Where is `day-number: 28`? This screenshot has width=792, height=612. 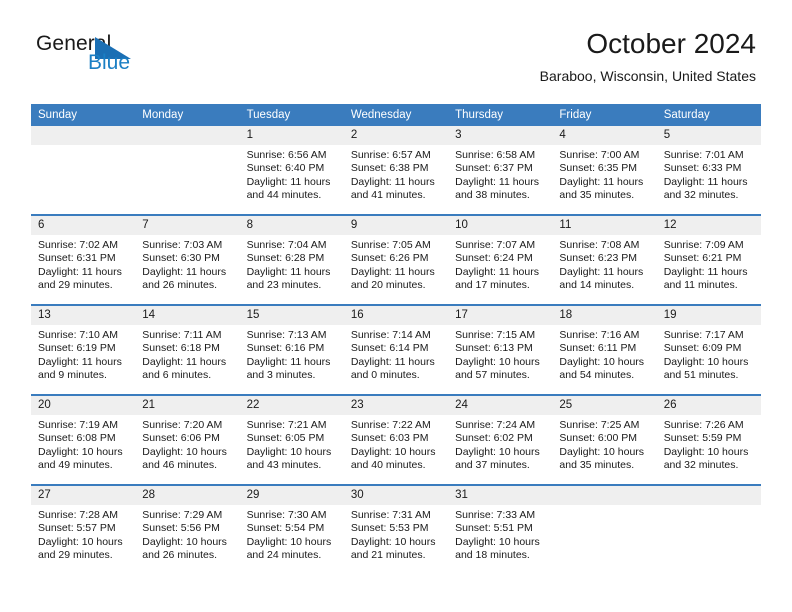
day-number: 28 is located at coordinates (187, 495).